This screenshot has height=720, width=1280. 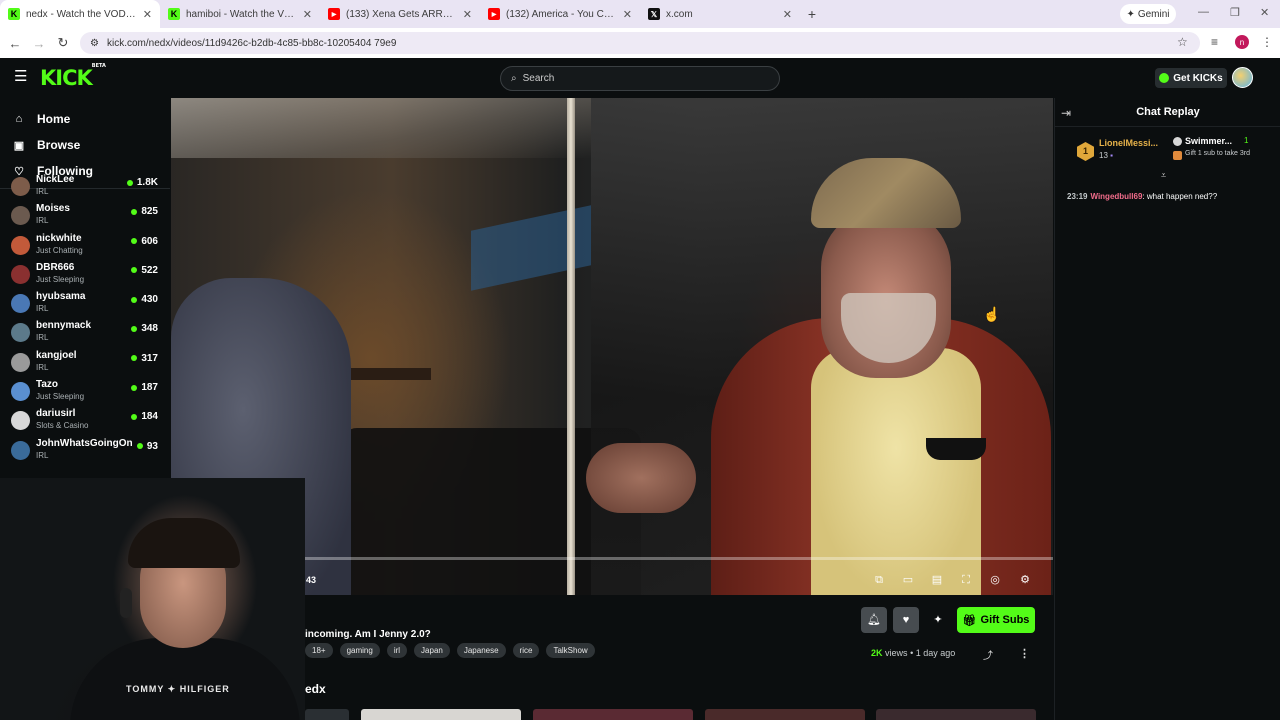 I want to click on back-icon: ←, so click(x=15, y=43).